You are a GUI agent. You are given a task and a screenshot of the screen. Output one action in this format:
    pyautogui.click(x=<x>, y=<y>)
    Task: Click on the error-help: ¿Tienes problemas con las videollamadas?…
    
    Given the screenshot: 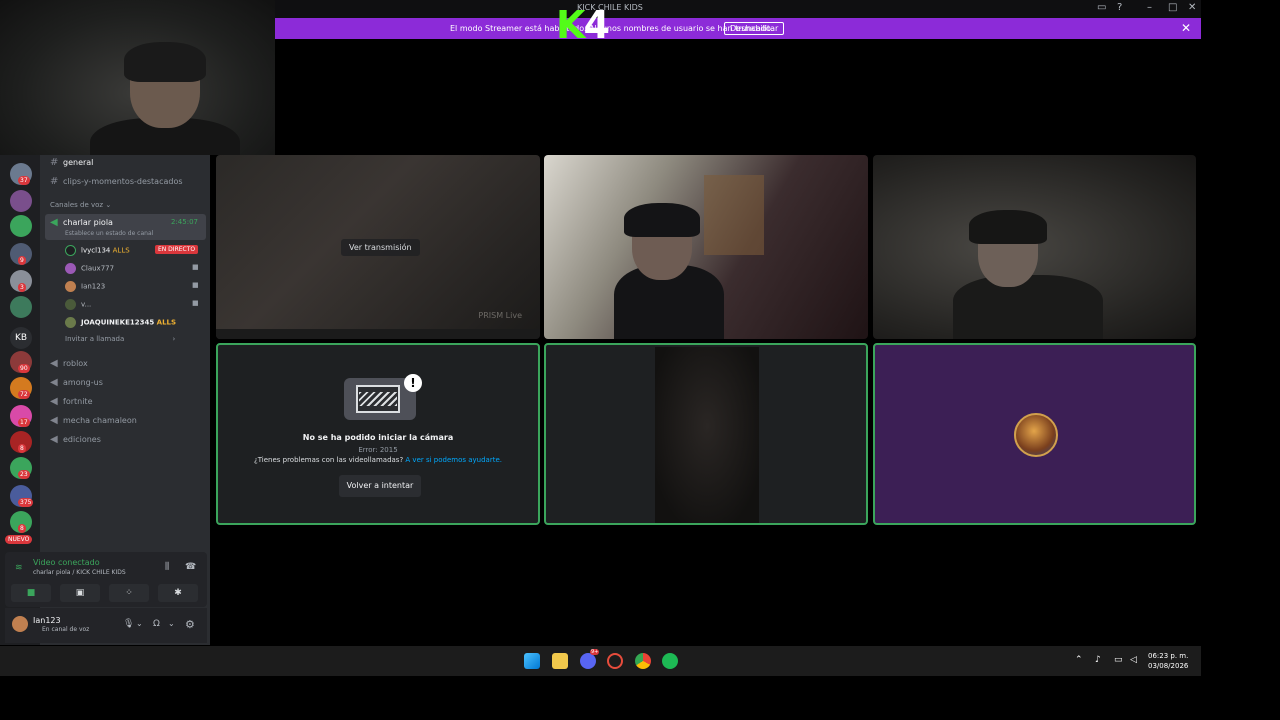 What is the action you would take?
    pyautogui.click(x=378, y=460)
    